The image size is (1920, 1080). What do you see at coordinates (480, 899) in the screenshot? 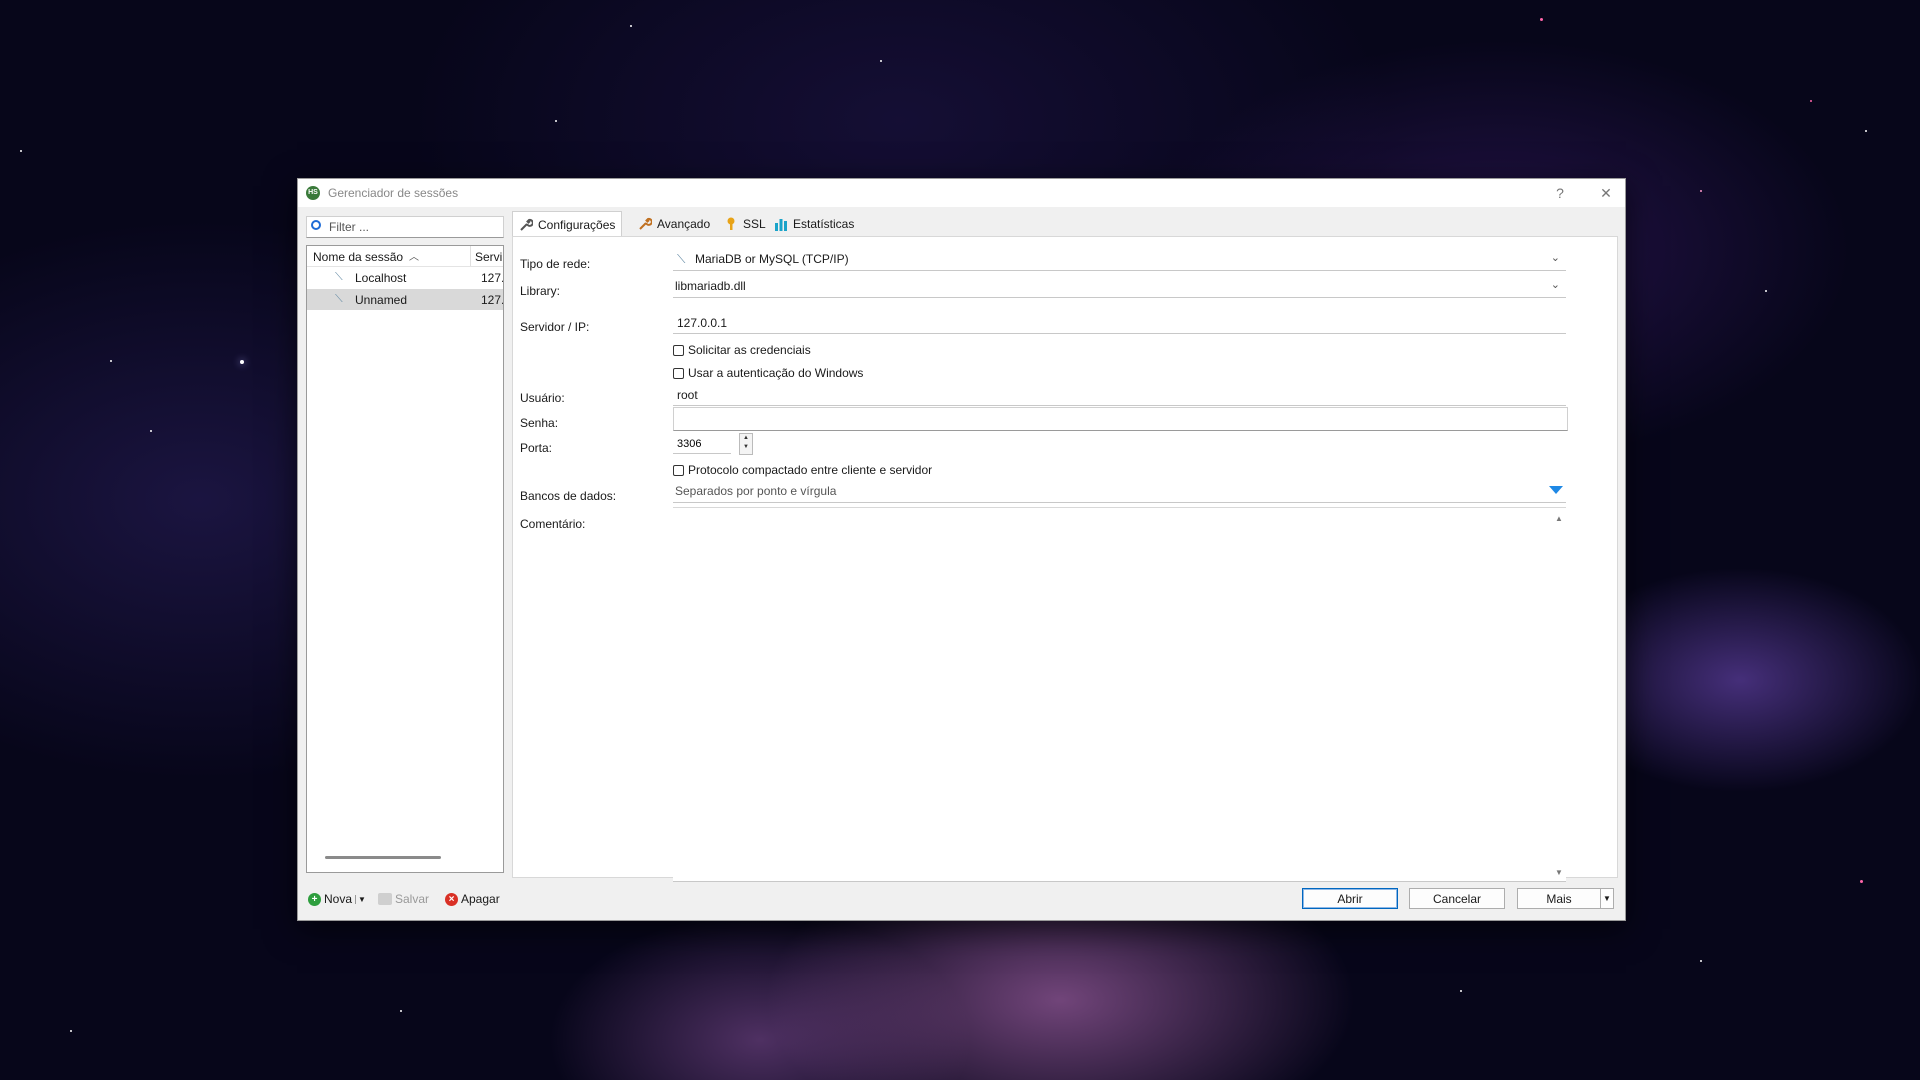
I see `delete-label: Apagar` at bounding box center [480, 899].